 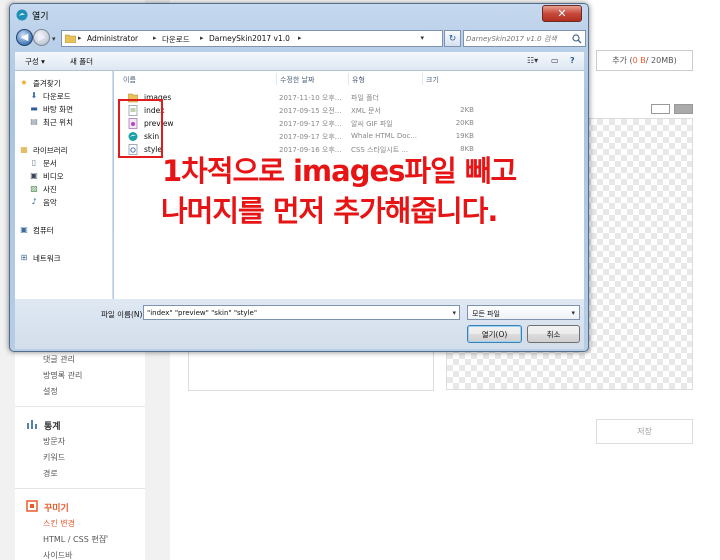 I want to click on nav-item-network: ⊞ 네트워크, so click(x=40, y=258).